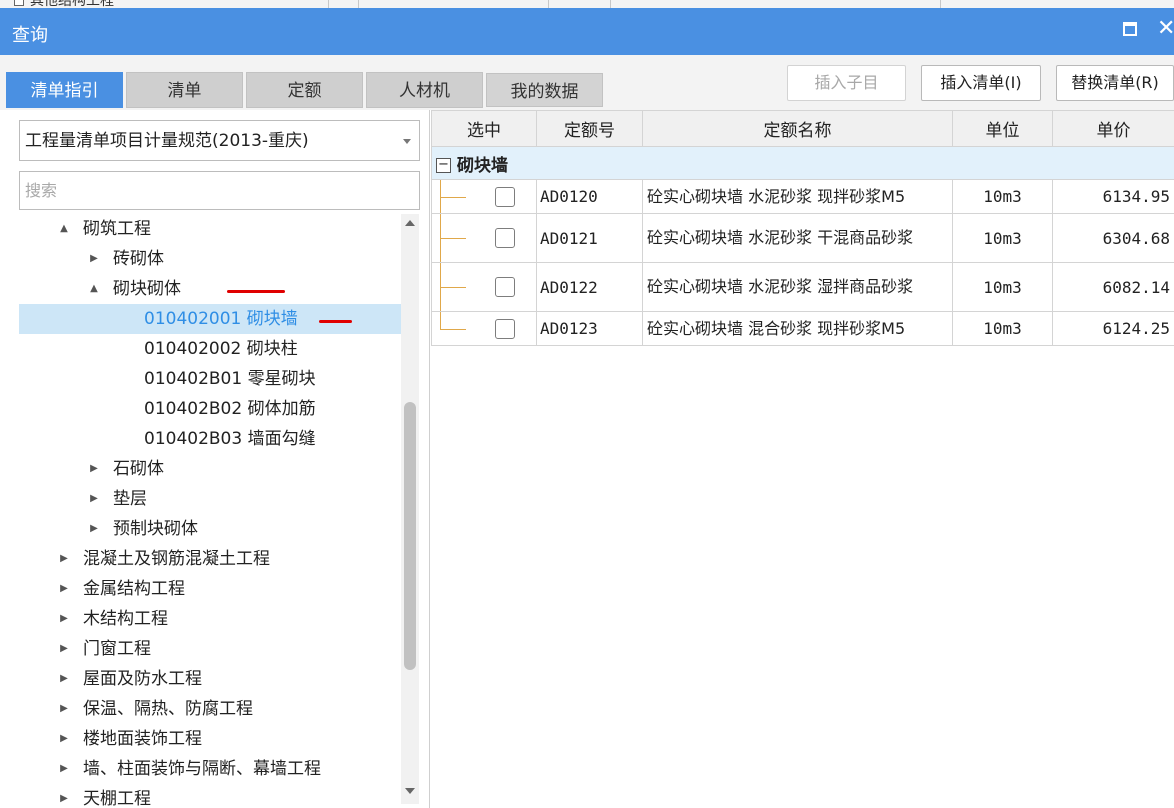 The image size is (1174, 808). I want to click on column-header-price: 单价, so click(1113, 128).